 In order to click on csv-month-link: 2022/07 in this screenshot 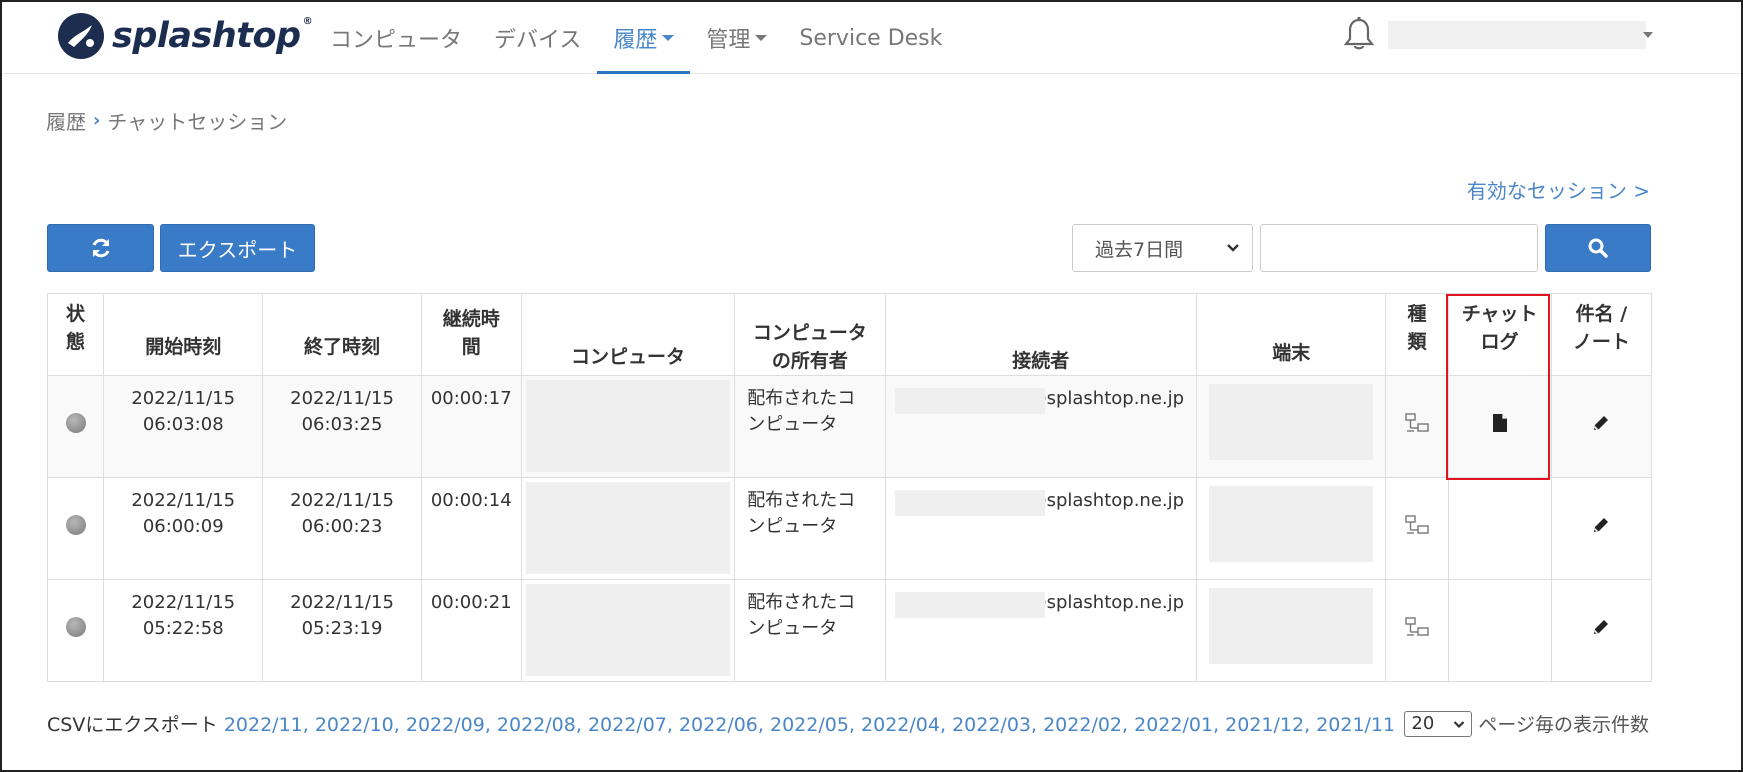, I will do `click(627, 725)`.